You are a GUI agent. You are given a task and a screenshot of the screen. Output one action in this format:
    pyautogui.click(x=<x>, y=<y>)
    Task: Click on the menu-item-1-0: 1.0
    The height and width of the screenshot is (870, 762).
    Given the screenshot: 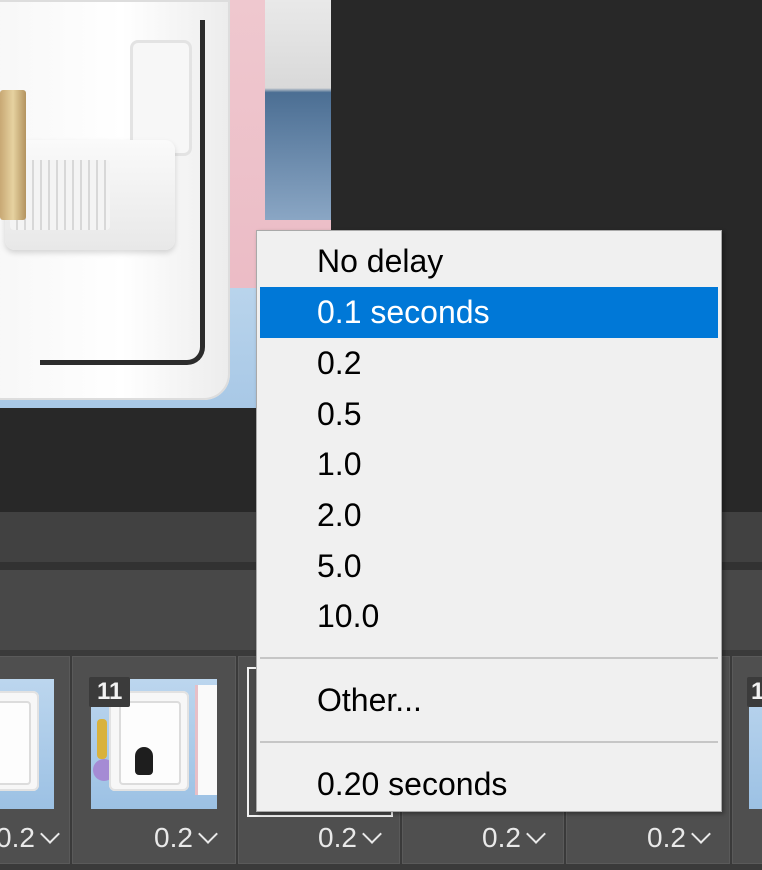 What is the action you would take?
    pyautogui.click(x=489, y=464)
    